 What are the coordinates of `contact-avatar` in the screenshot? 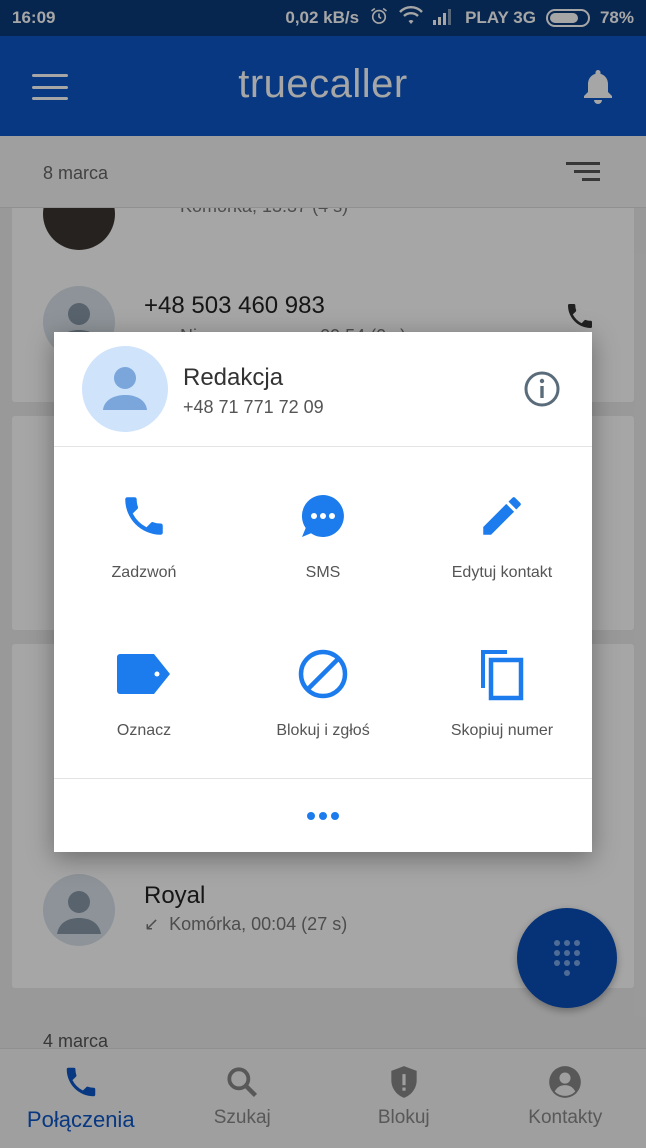 It's located at (125, 389).